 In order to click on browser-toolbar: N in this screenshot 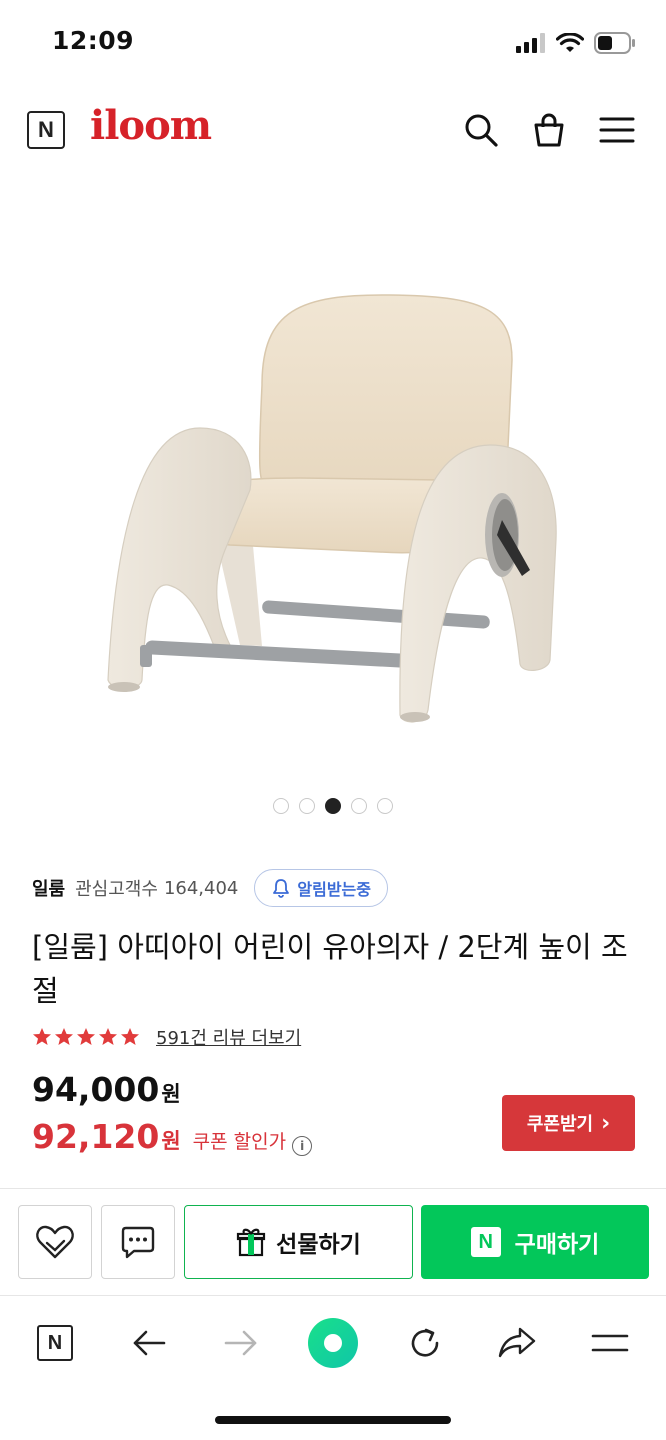, I will do `click(333, 1342)`.